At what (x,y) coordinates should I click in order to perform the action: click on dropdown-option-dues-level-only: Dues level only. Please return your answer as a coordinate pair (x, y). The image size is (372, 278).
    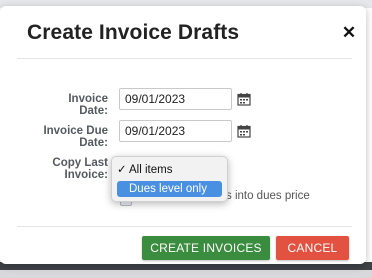
    Looking at the image, I should click on (169, 189).